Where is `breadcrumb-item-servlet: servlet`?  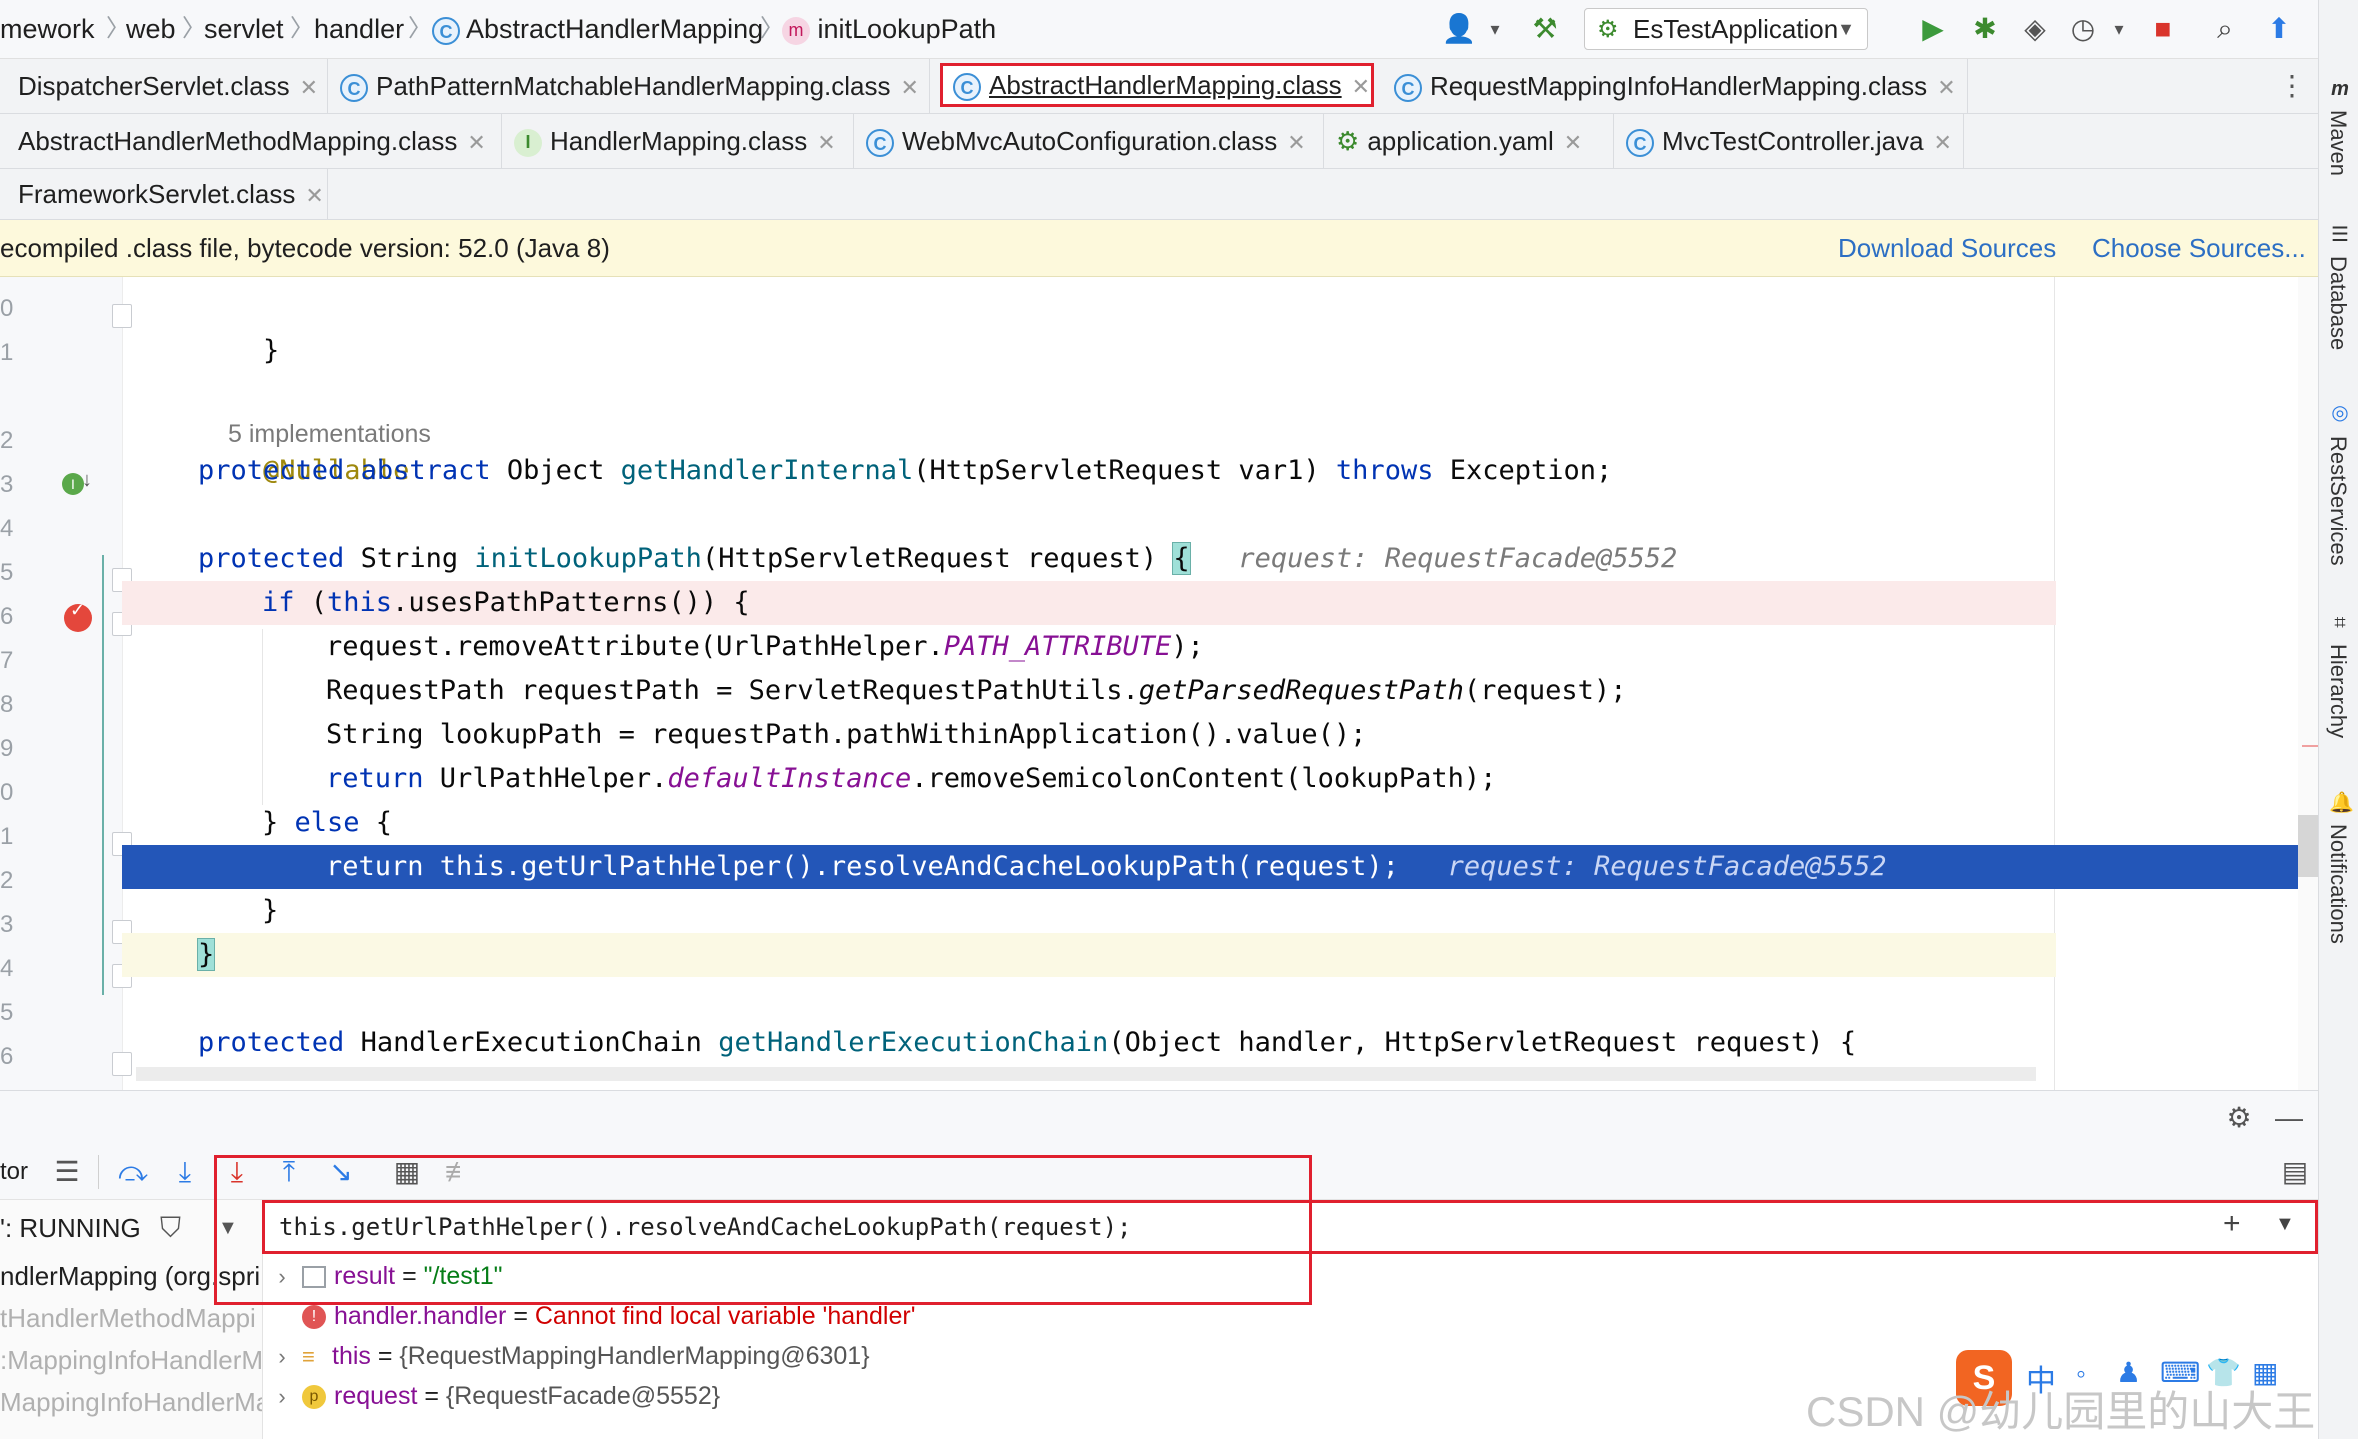
breadcrumb-item-servlet: servlet is located at coordinates (244, 29).